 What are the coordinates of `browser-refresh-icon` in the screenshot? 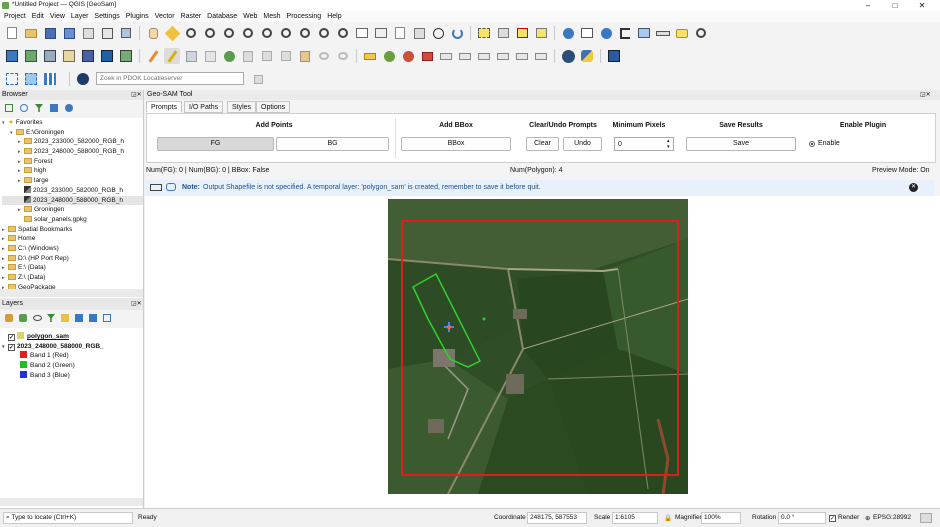 It's located at (24, 108).